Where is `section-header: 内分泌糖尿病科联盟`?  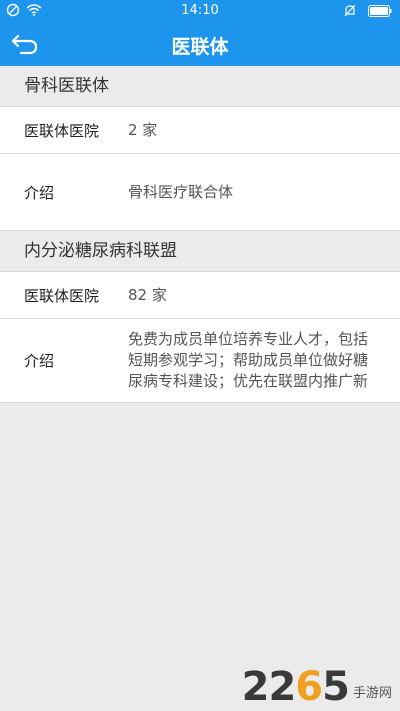 section-header: 内分泌糖尿病科联盟 is located at coordinates (200, 251).